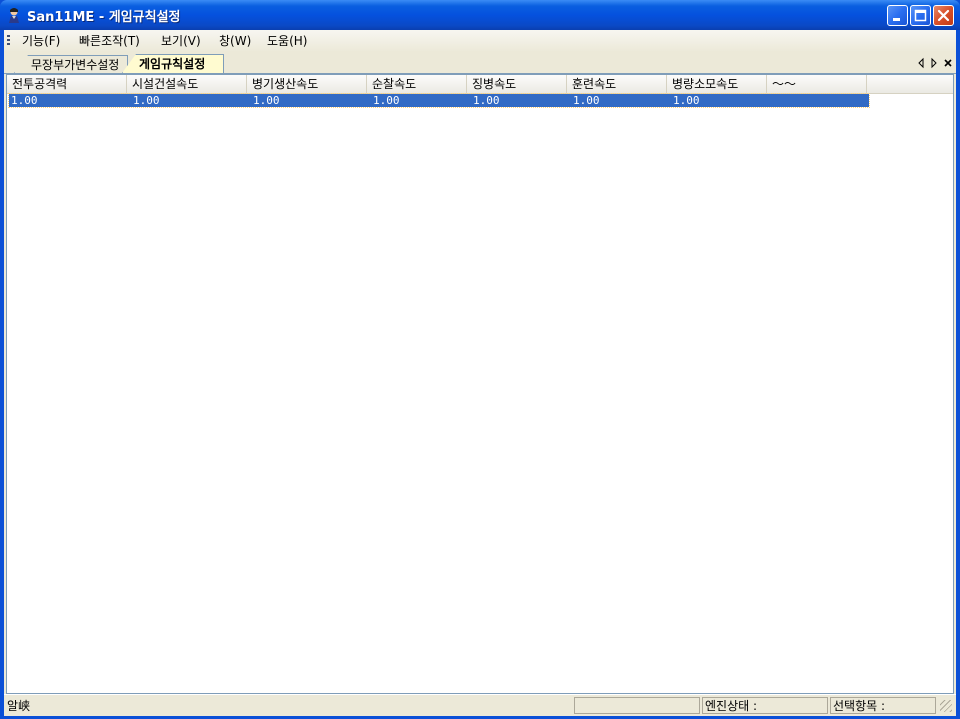 The width and height of the screenshot is (960, 719). What do you see at coordinates (637, 705) in the screenshot?
I see `status-pane-blank` at bounding box center [637, 705].